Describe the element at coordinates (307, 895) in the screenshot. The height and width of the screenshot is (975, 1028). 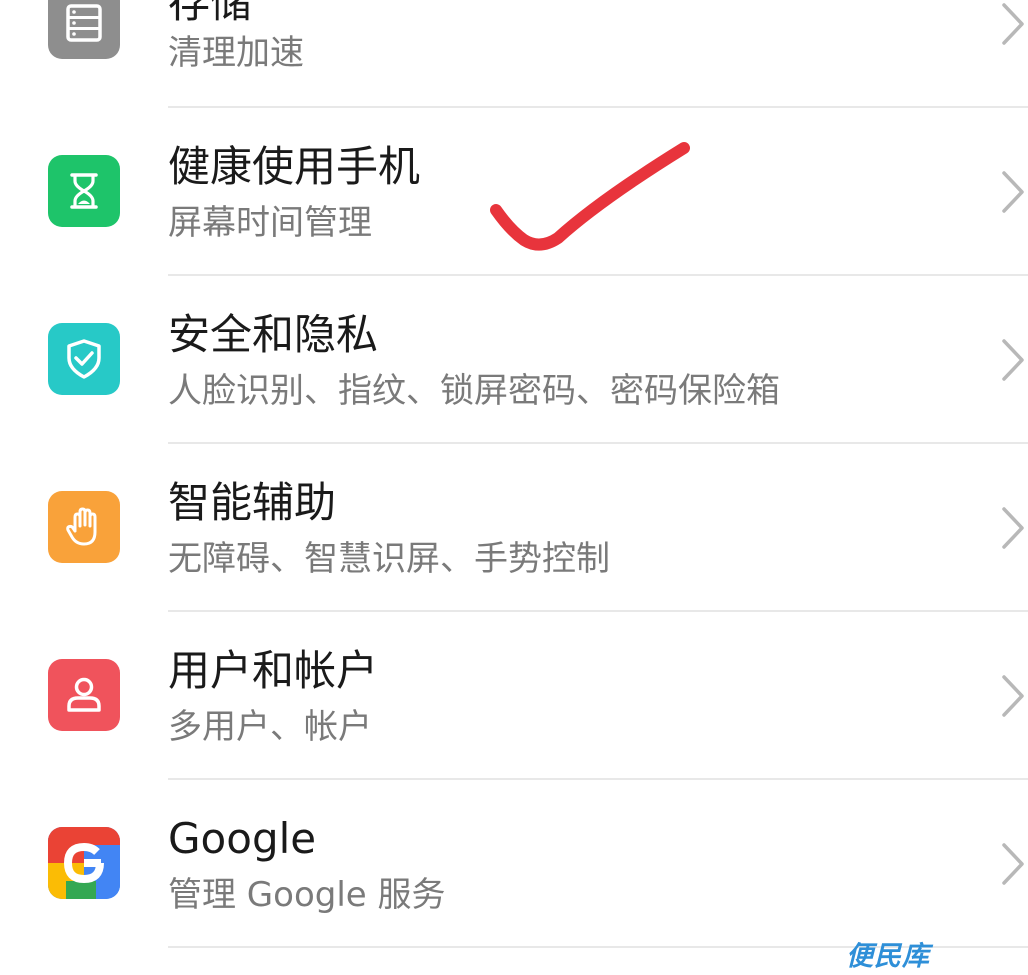
I see `settings-item-subtitle: 管理 Google 服务` at that location.